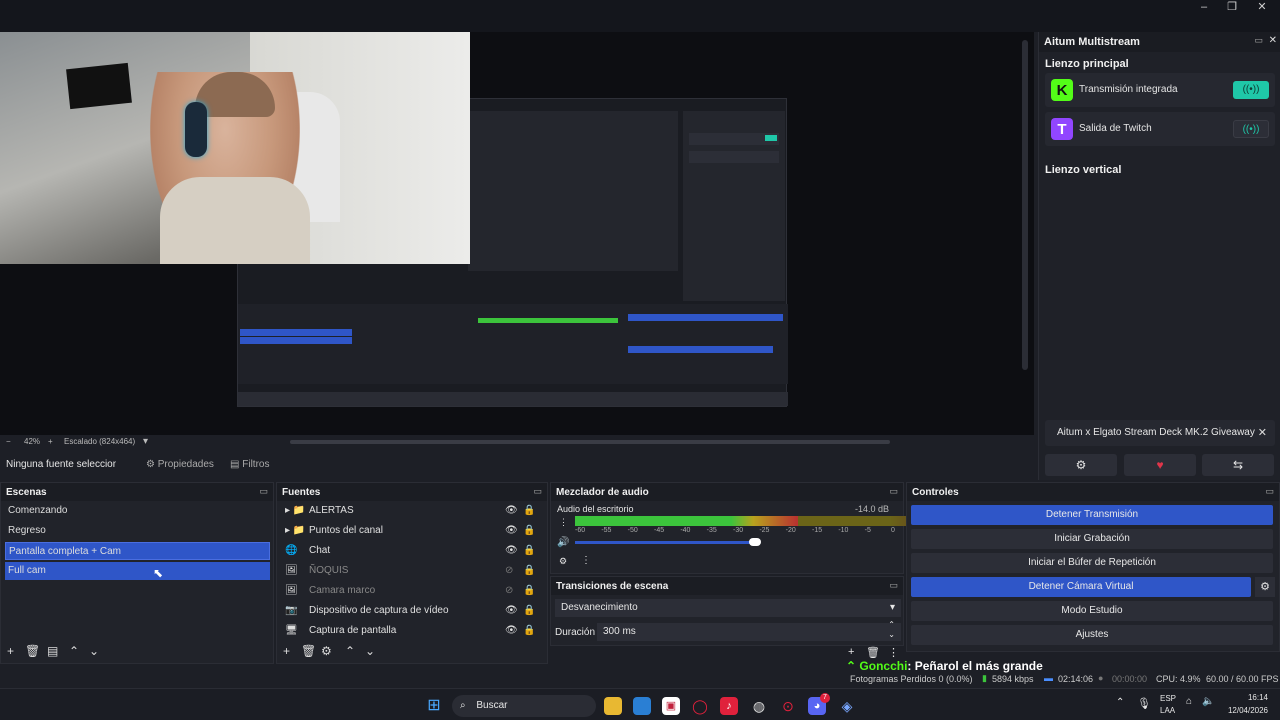 This screenshot has width=1280, height=720. Describe the element at coordinates (412, 571) in the screenshot. I see `source-row: 🖼 ÑOQUIS ⊘ 🔒` at that location.